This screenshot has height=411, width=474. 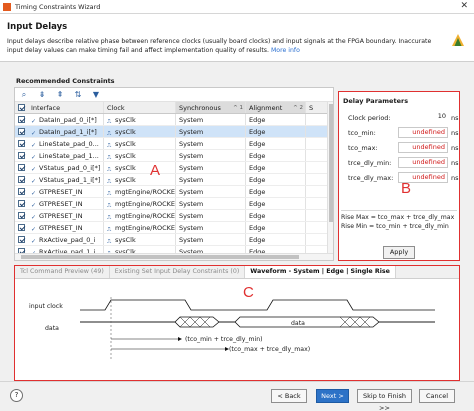 I want to click on sort-icon: ⇅, so click(x=78, y=94).